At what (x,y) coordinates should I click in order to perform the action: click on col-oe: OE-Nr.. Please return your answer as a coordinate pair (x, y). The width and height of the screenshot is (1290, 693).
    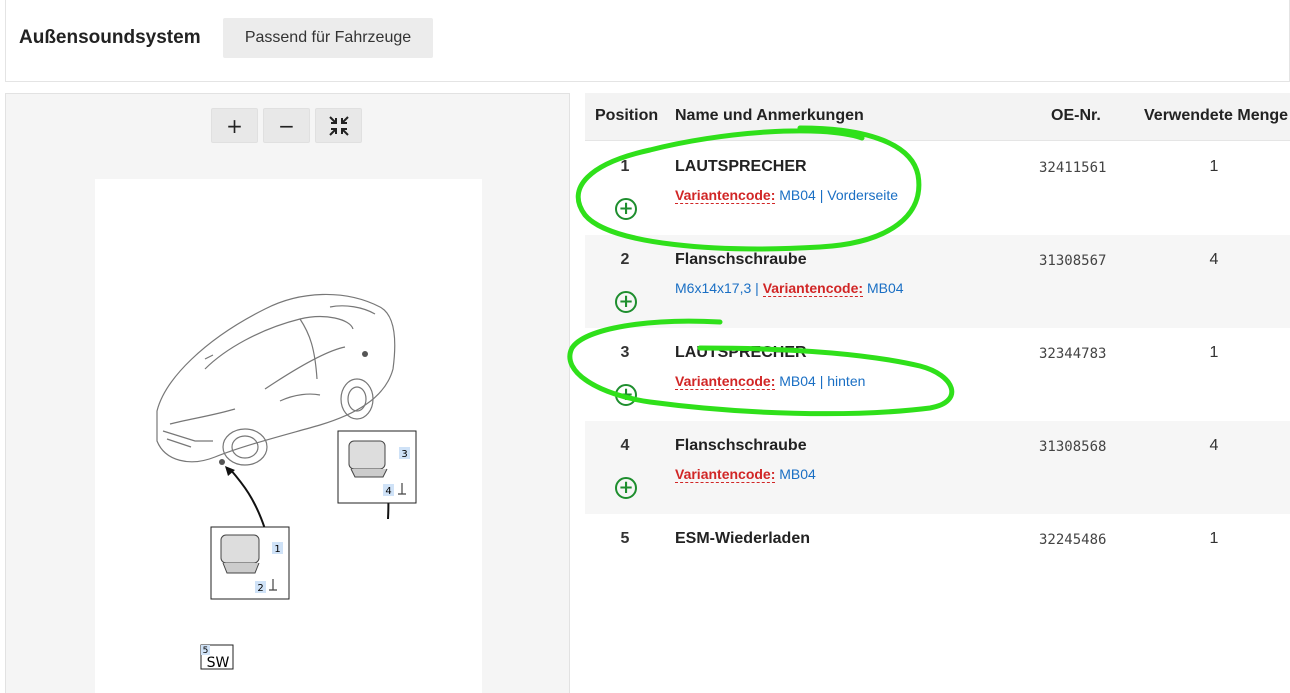
    Looking at the image, I should click on (1076, 115).